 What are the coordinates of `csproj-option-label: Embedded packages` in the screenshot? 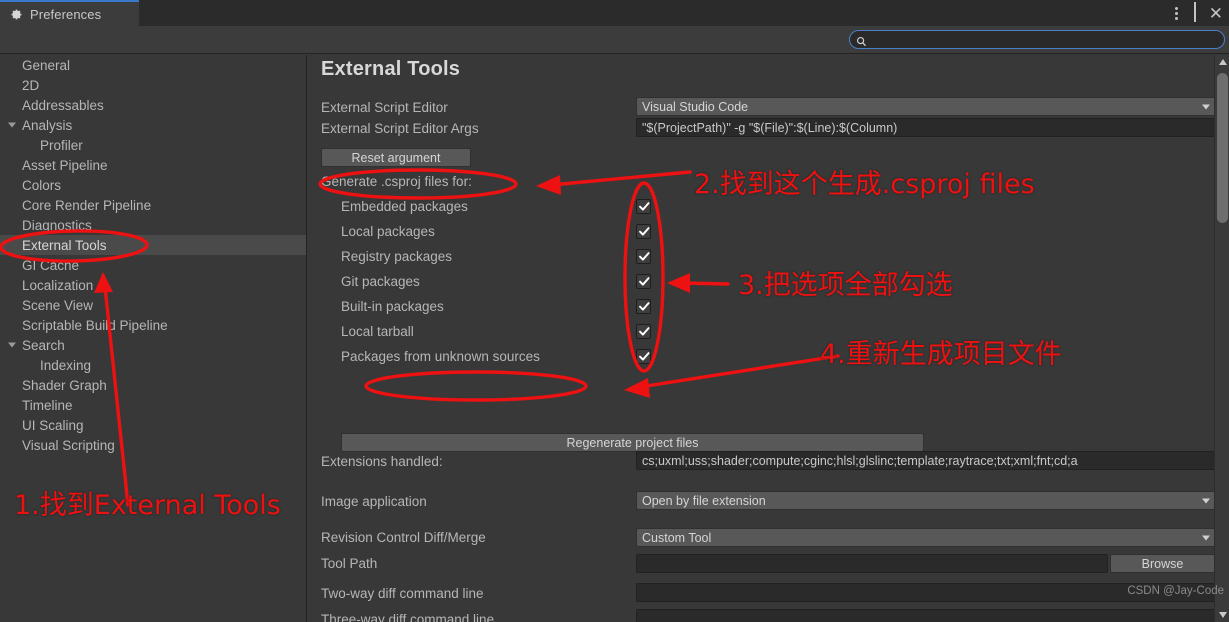 It's located at (404, 206).